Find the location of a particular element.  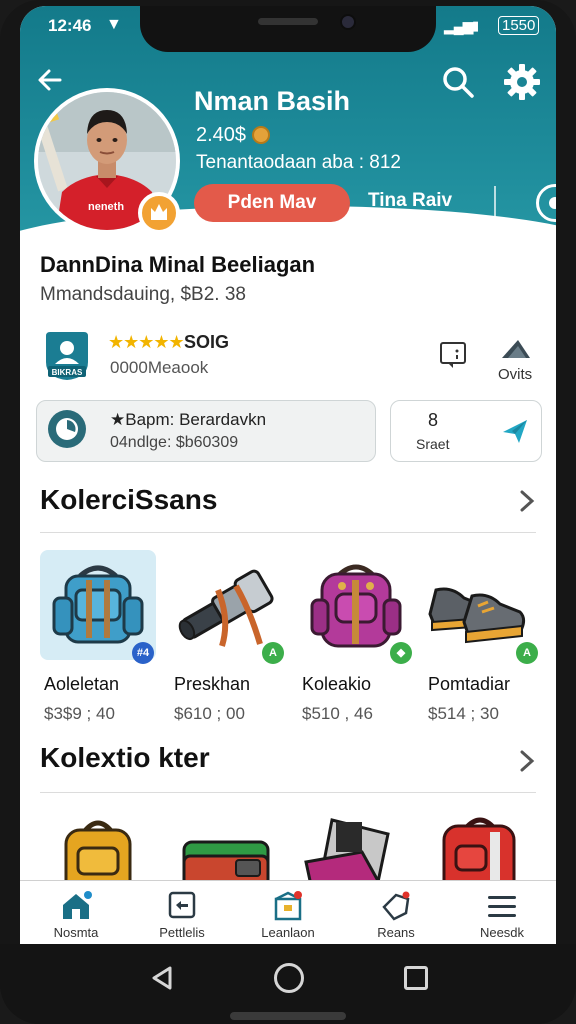

section-title-collections: KolerciSsans is located at coordinates (129, 499).